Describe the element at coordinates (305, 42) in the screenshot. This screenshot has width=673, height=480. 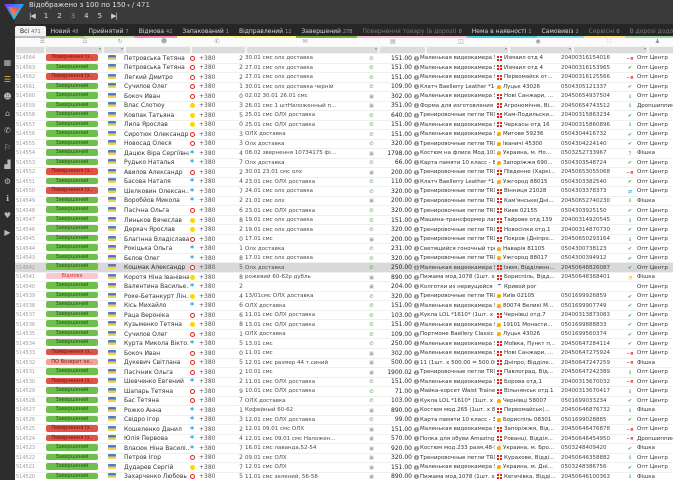
I see `chat-bubble-icon: ✉` at that location.